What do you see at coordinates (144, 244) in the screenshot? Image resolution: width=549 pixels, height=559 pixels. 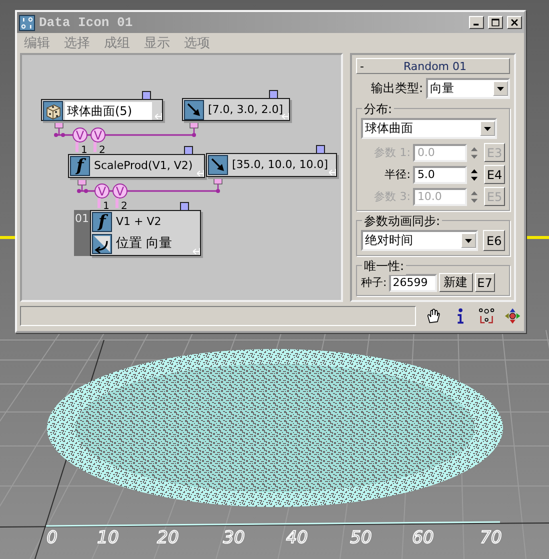 I see `node-sublabel: 位置 向量` at bounding box center [144, 244].